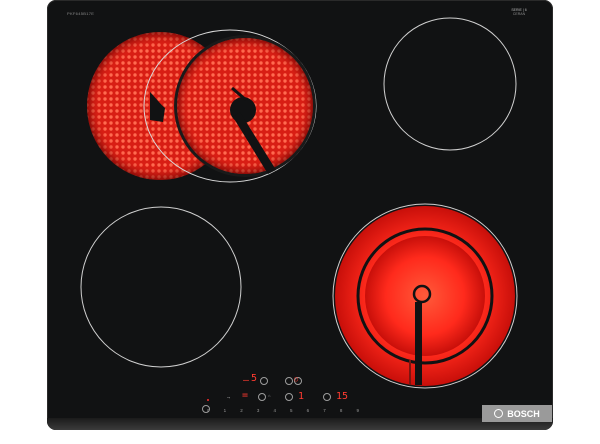  I want to click on rear-right-zone-select, so click(289, 381).